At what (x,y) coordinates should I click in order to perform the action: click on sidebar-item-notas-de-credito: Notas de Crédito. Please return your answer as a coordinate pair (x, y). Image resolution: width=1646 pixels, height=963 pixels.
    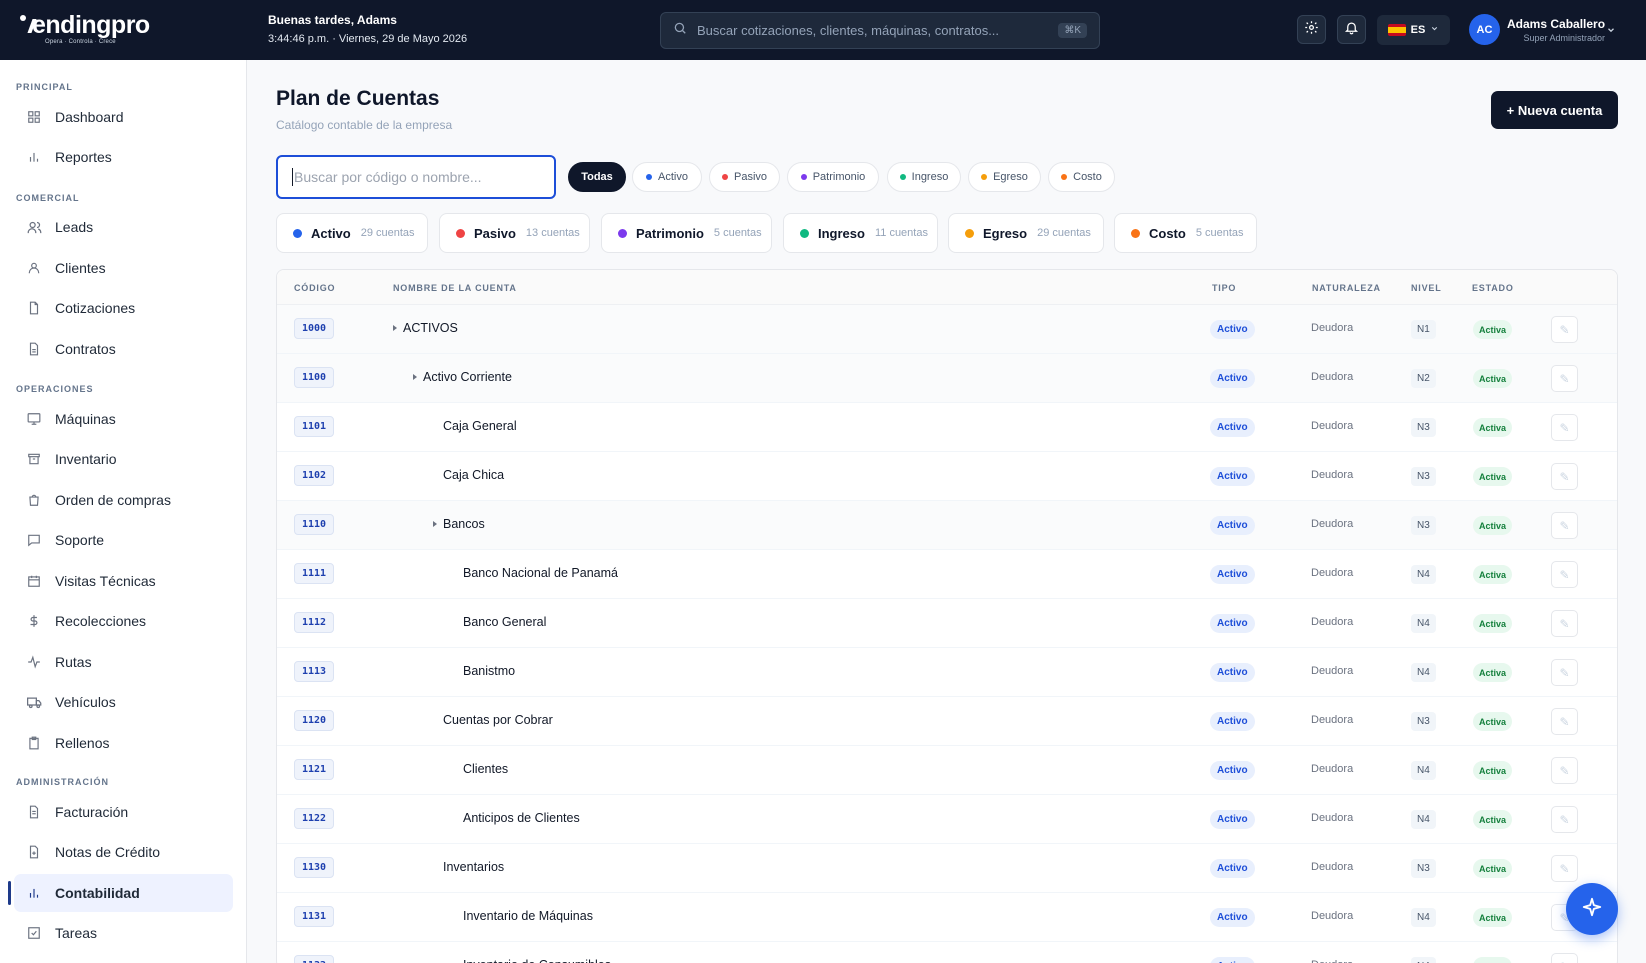
    Looking at the image, I should click on (123, 852).